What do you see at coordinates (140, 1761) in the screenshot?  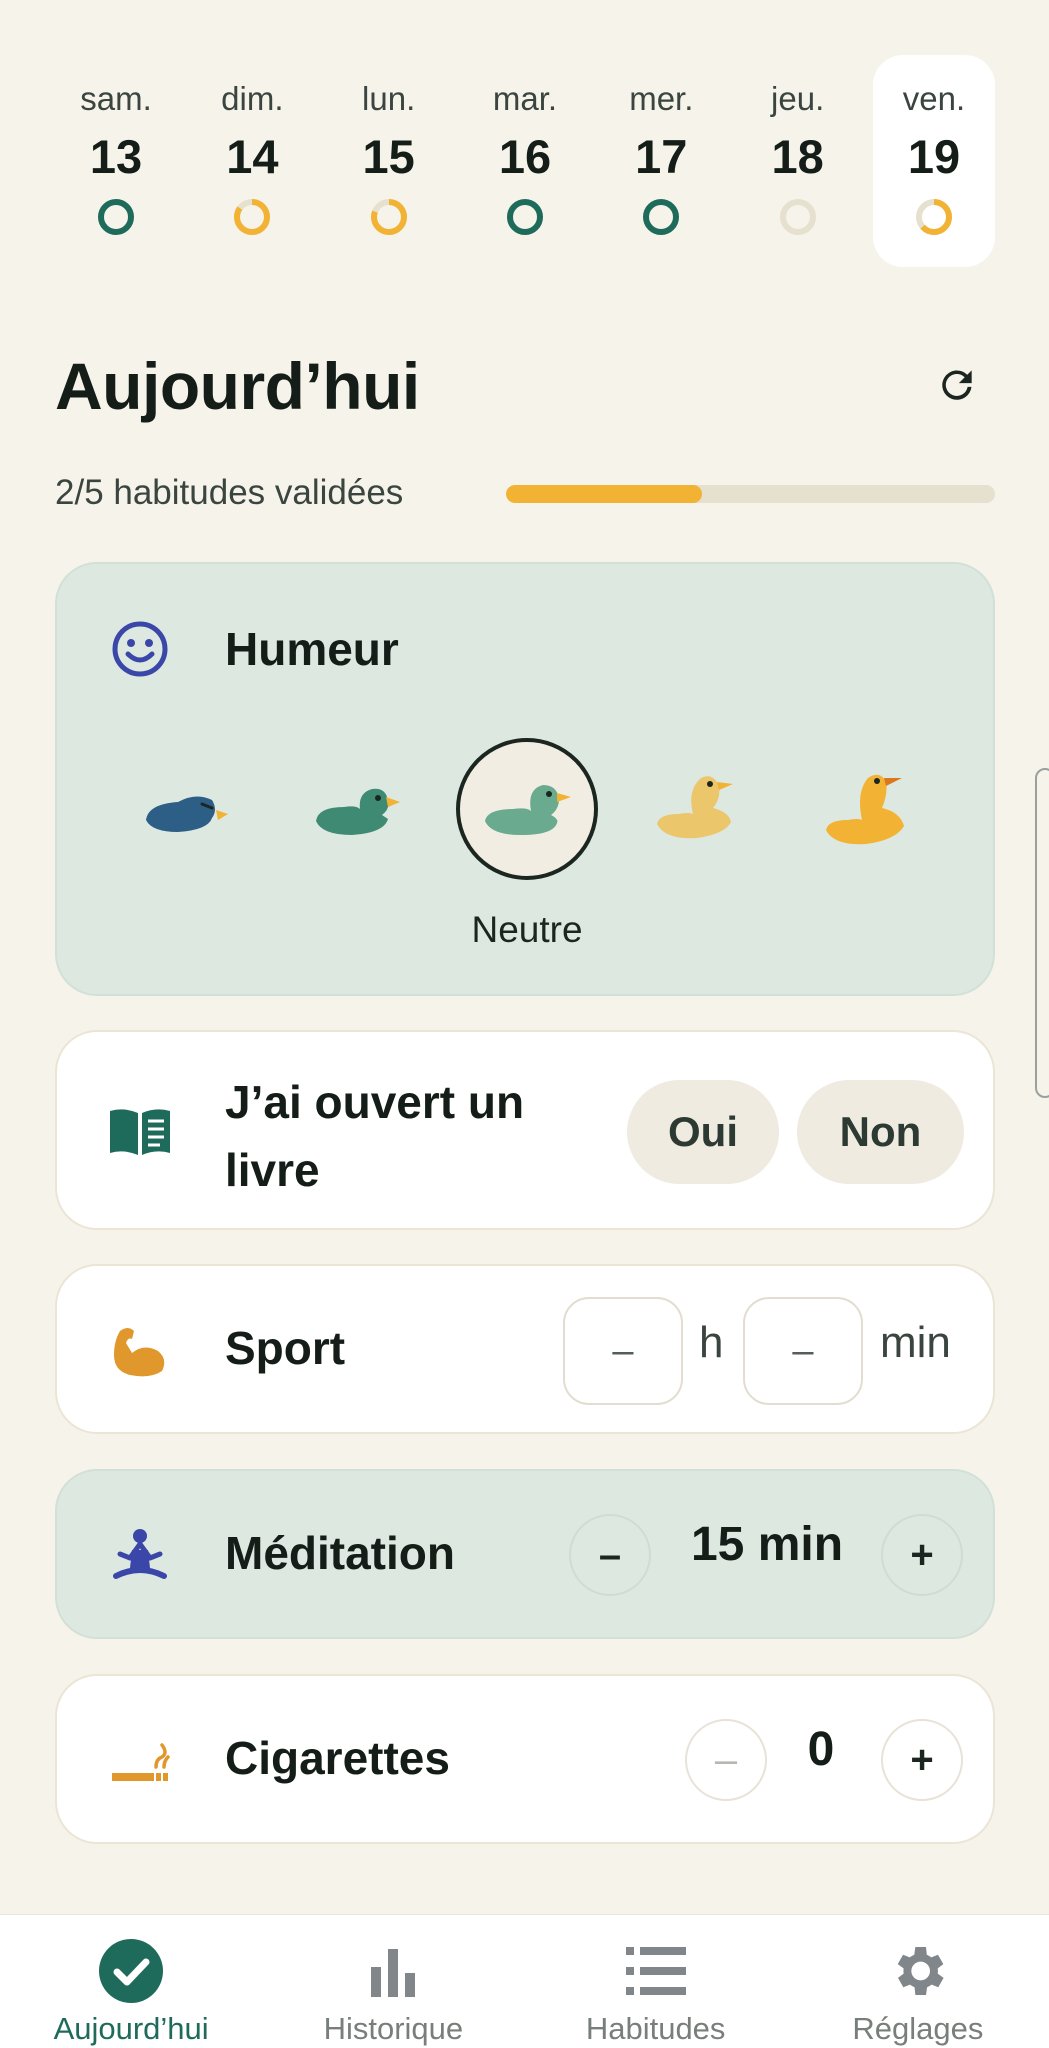 I see `cigarette-icon` at bounding box center [140, 1761].